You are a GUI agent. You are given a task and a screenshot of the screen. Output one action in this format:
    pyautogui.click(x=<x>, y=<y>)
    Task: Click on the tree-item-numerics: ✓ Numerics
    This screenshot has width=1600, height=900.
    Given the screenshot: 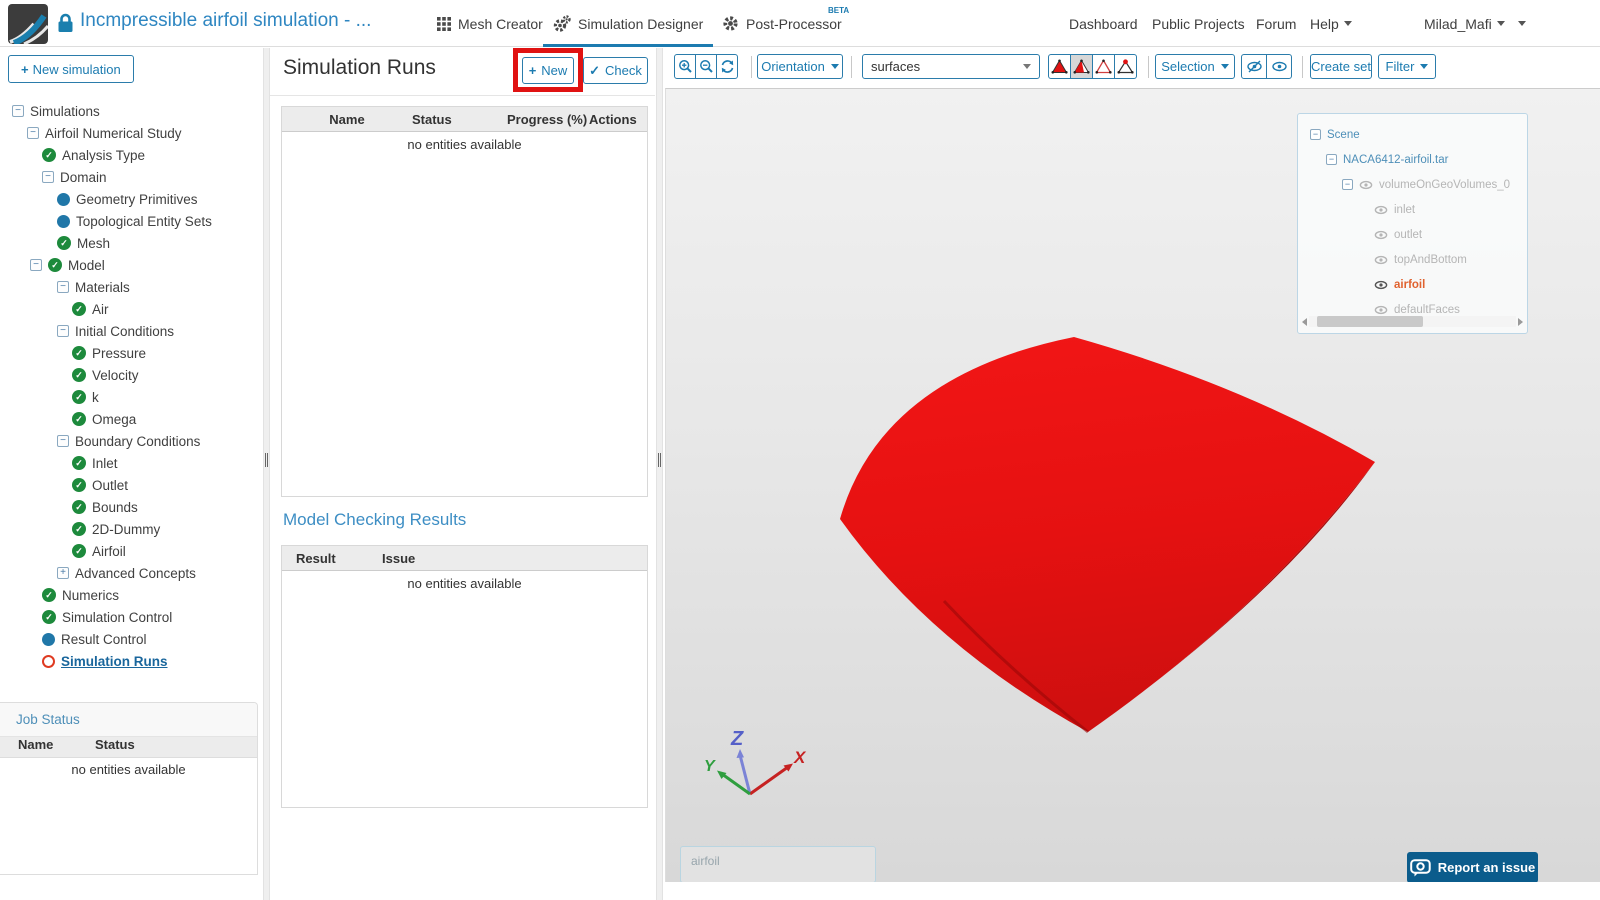 What is the action you would take?
    pyautogui.click(x=131, y=595)
    